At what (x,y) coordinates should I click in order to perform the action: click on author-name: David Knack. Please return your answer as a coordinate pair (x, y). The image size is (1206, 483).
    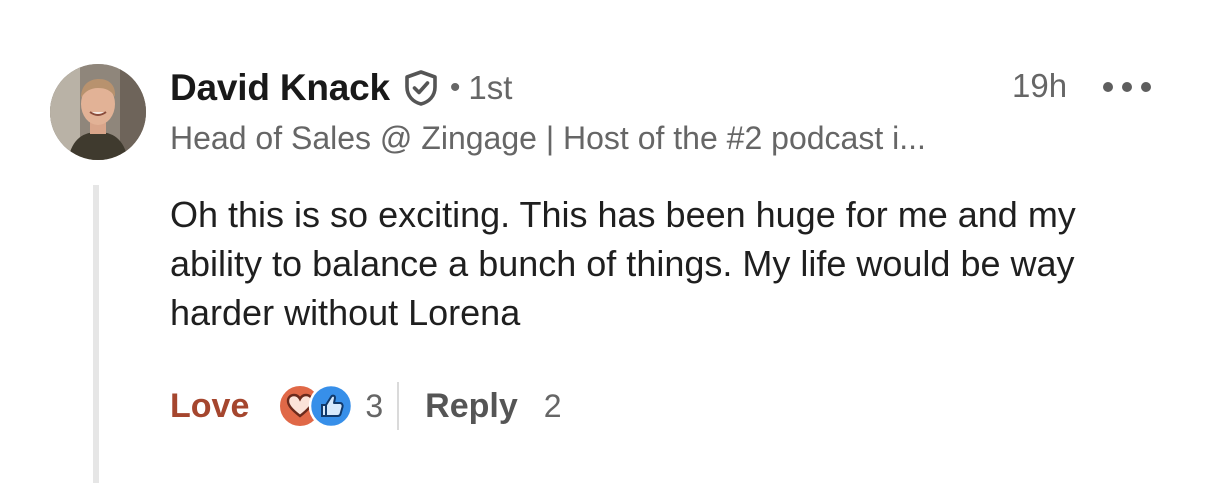
    Looking at the image, I should click on (280, 88).